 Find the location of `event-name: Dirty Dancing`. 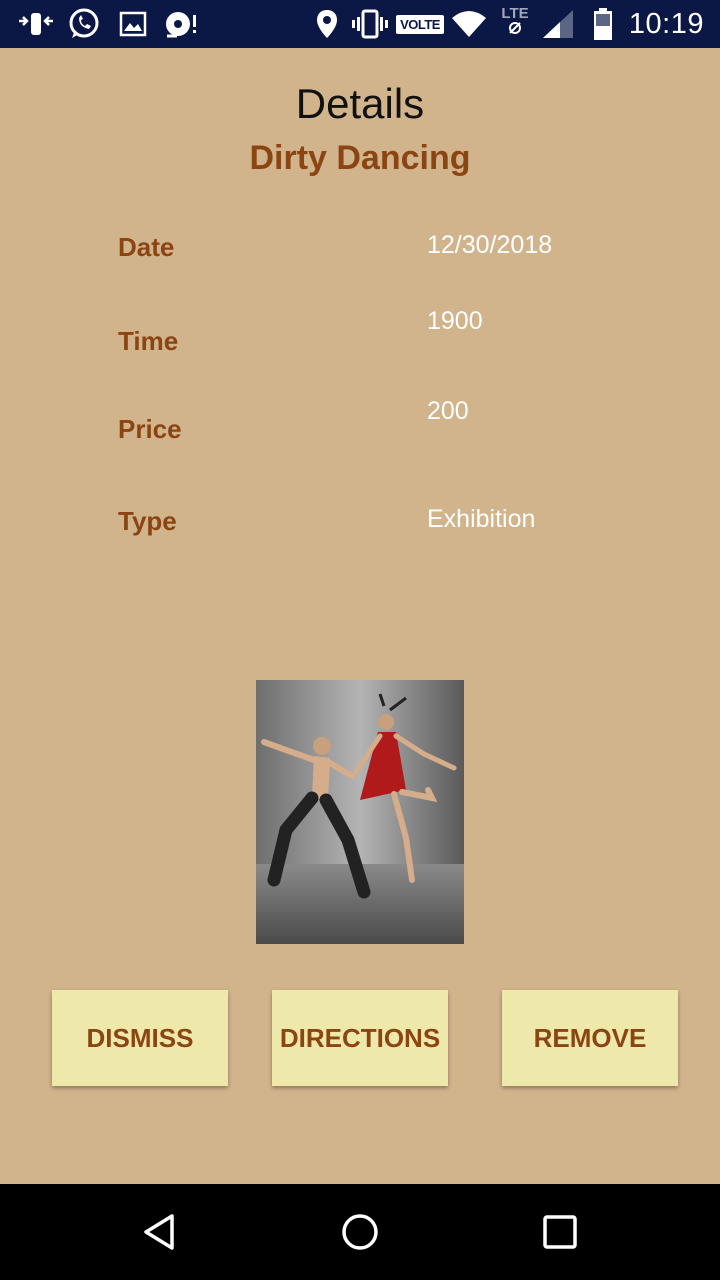

event-name: Dirty Dancing is located at coordinates (360, 158).